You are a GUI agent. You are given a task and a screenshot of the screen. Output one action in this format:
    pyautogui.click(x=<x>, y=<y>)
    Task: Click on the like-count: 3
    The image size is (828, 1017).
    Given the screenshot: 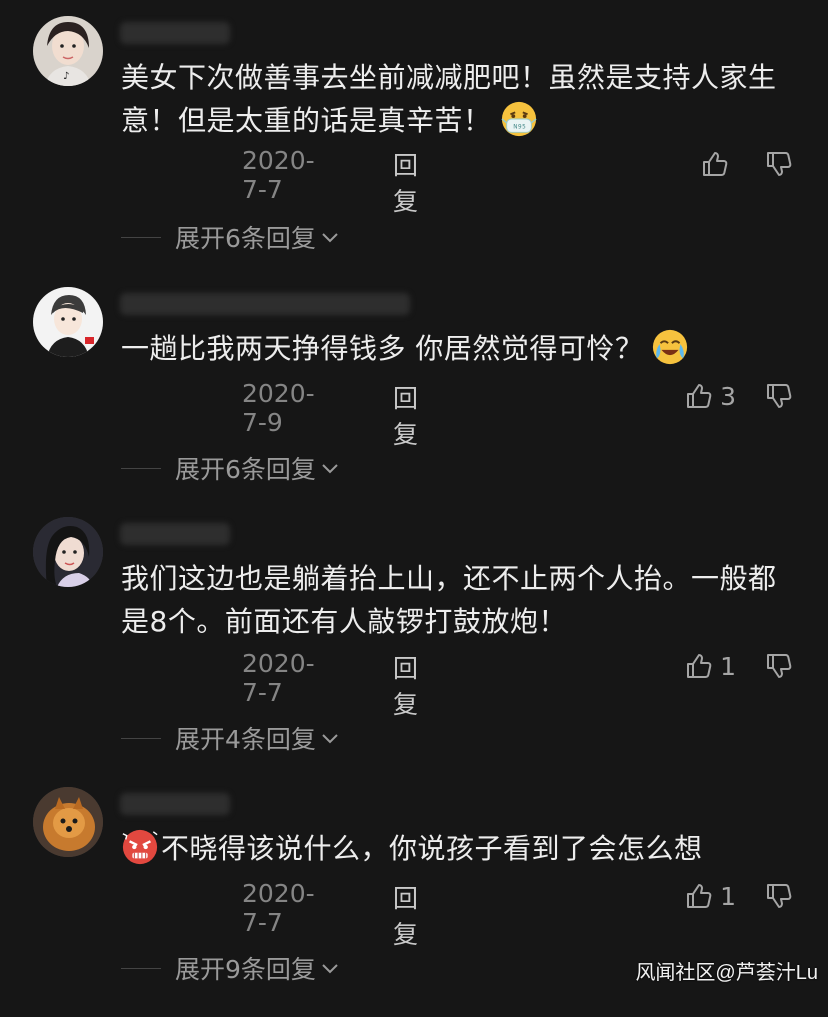 What is the action you would take?
    pyautogui.click(x=728, y=396)
    